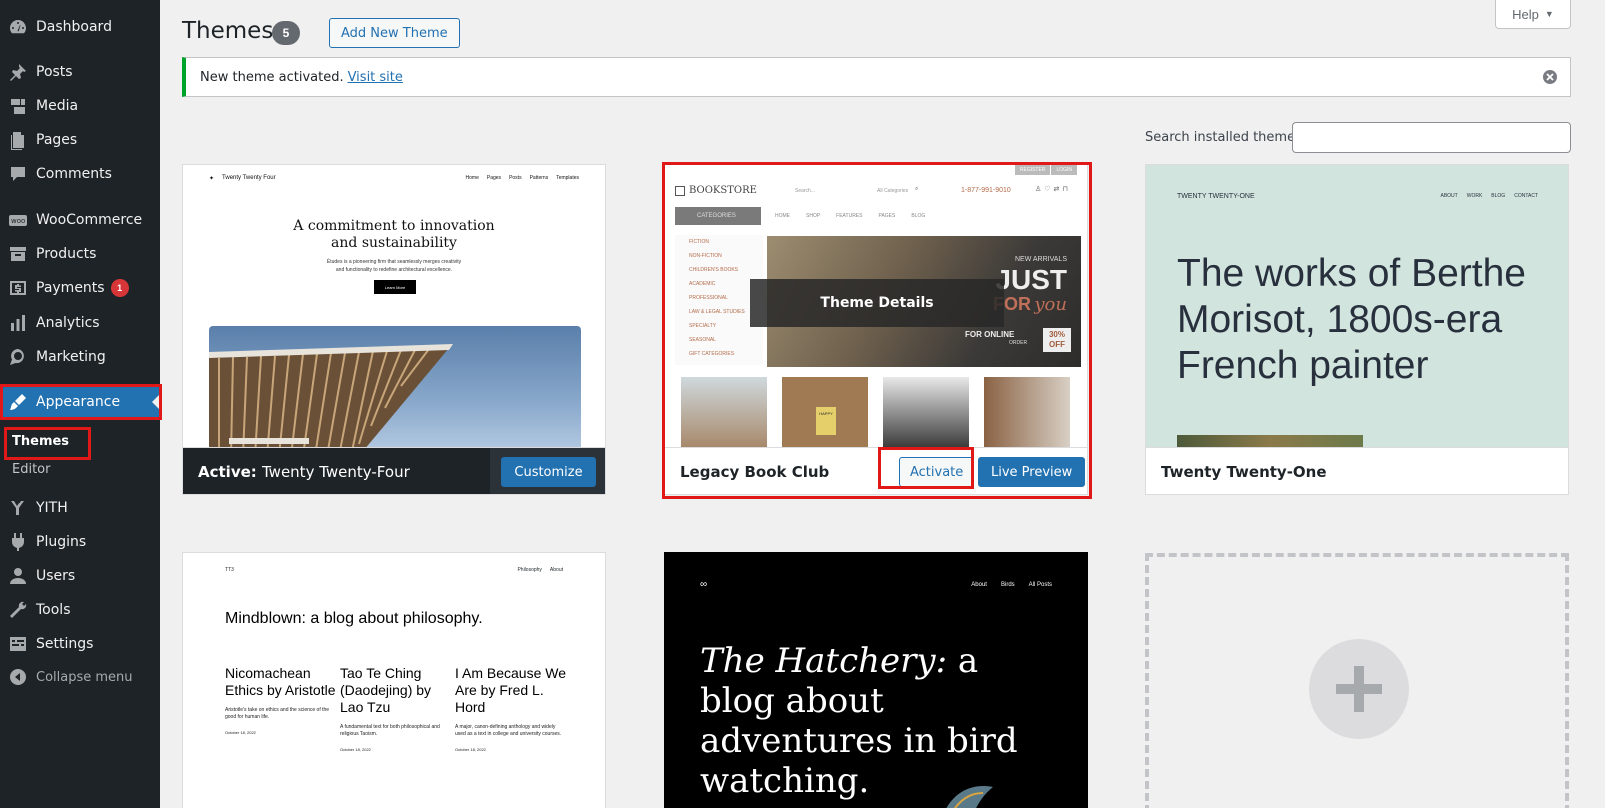 This screenshot has width=1605, height=808. Describe the element at coordinates (80, 174) in the screenshot. I see `menu-comments: Comments` at that location.